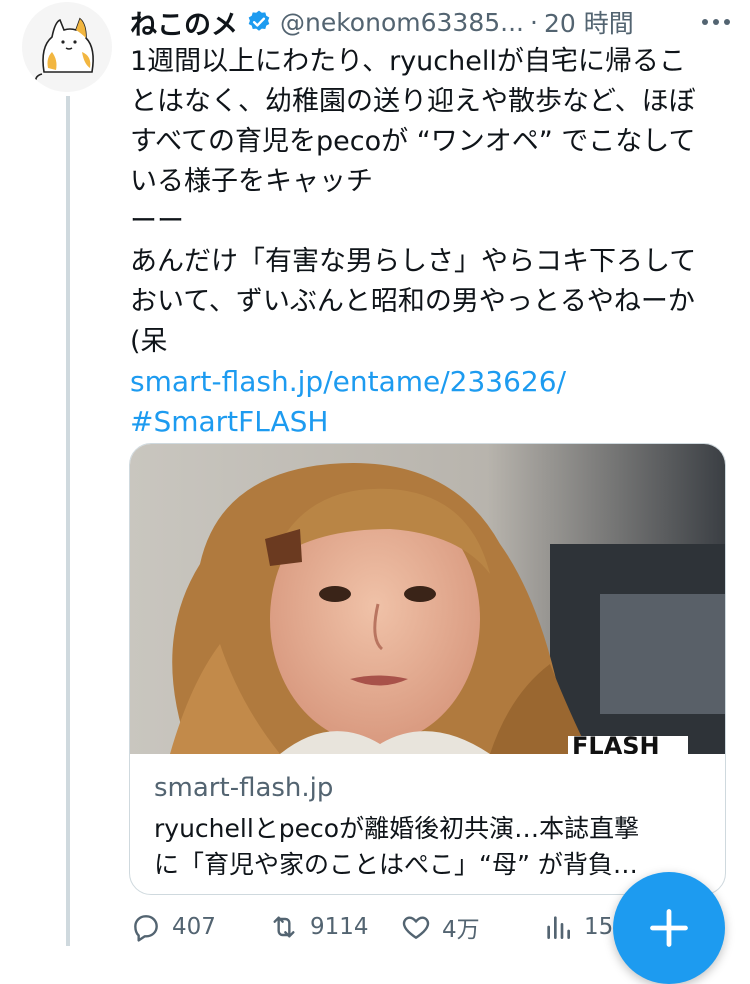 The width and height of the screenshot is (750, 984). What do you see at coordinates (589, 22) in the screenshot?
I see `timestamp: 20 時間` at bounding box center [589, 22].